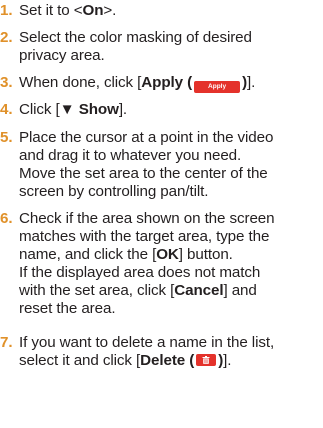 The width and height of the screenshot is (323, 428). I want to click on step-text: Click [▼ Show]., so click(171, 110).